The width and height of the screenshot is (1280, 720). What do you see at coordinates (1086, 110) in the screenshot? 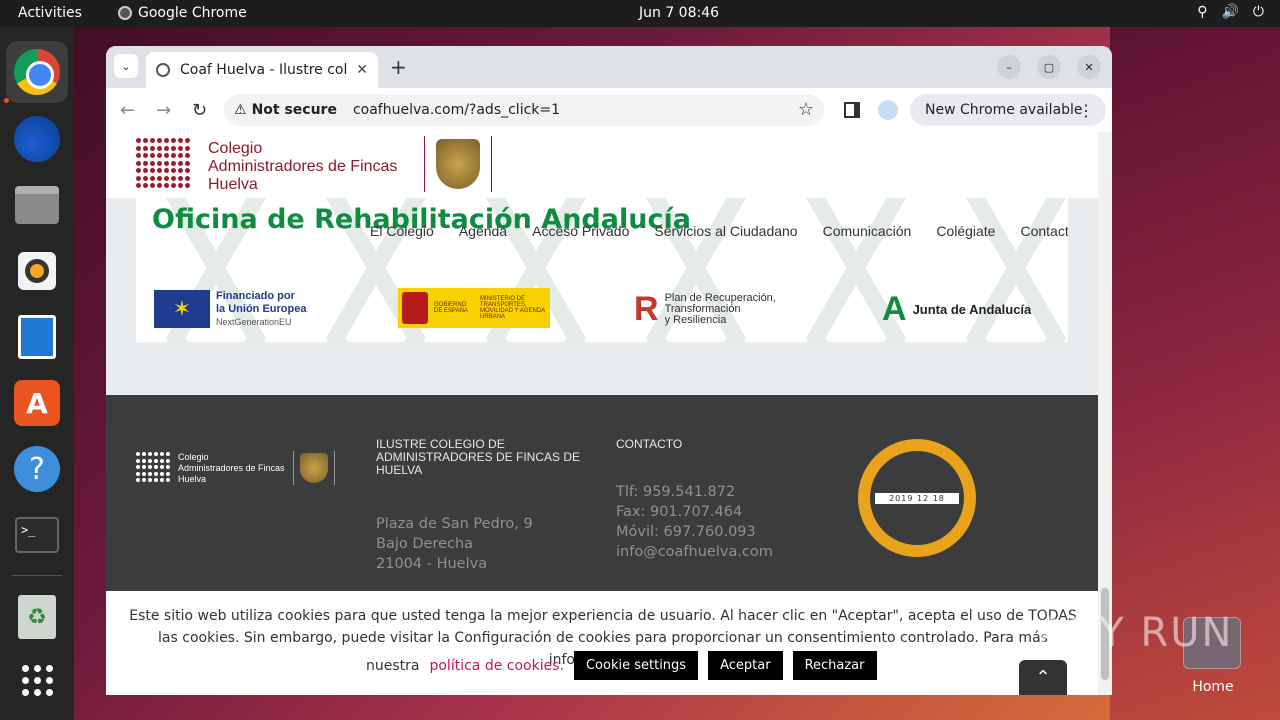
I see `kebab-menu-icon: ⋮` at bounding box center [1086, 110].